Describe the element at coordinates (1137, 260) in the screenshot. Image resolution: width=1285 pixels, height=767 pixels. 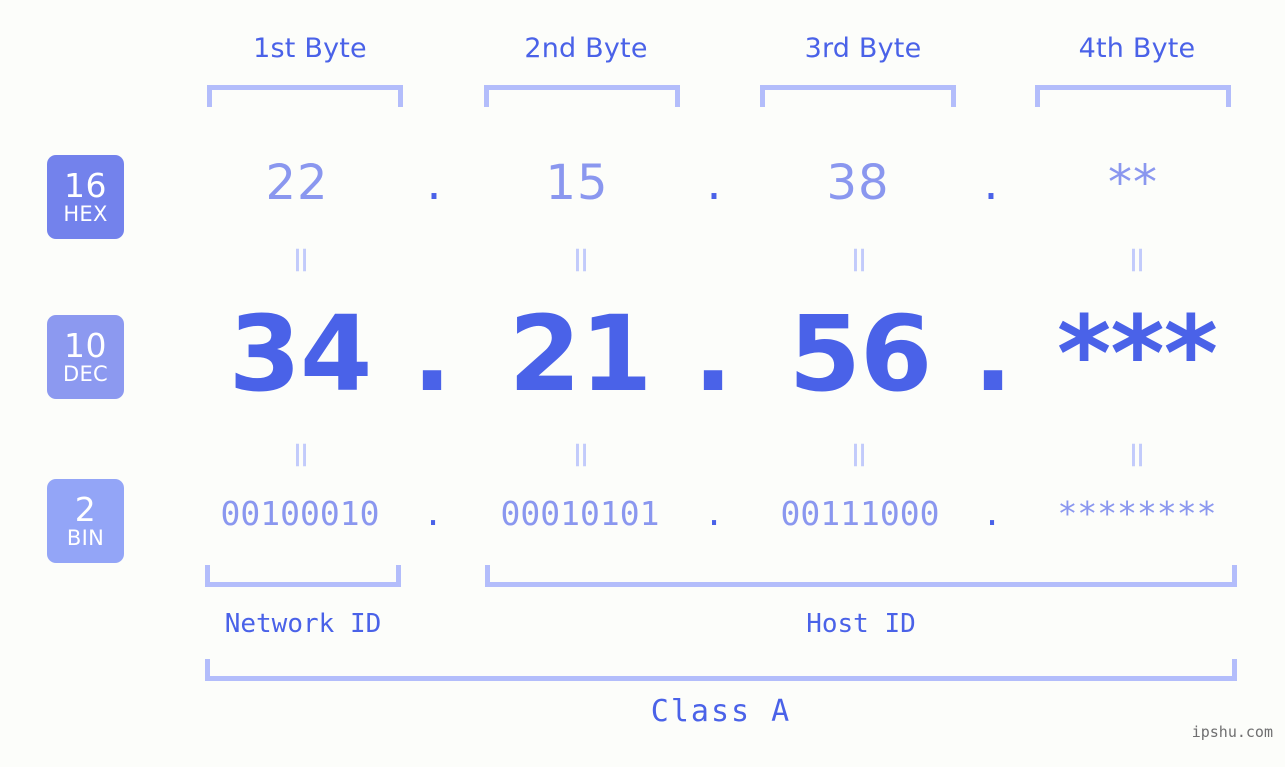
I see `equals-hex-dec-4: =` at that location.